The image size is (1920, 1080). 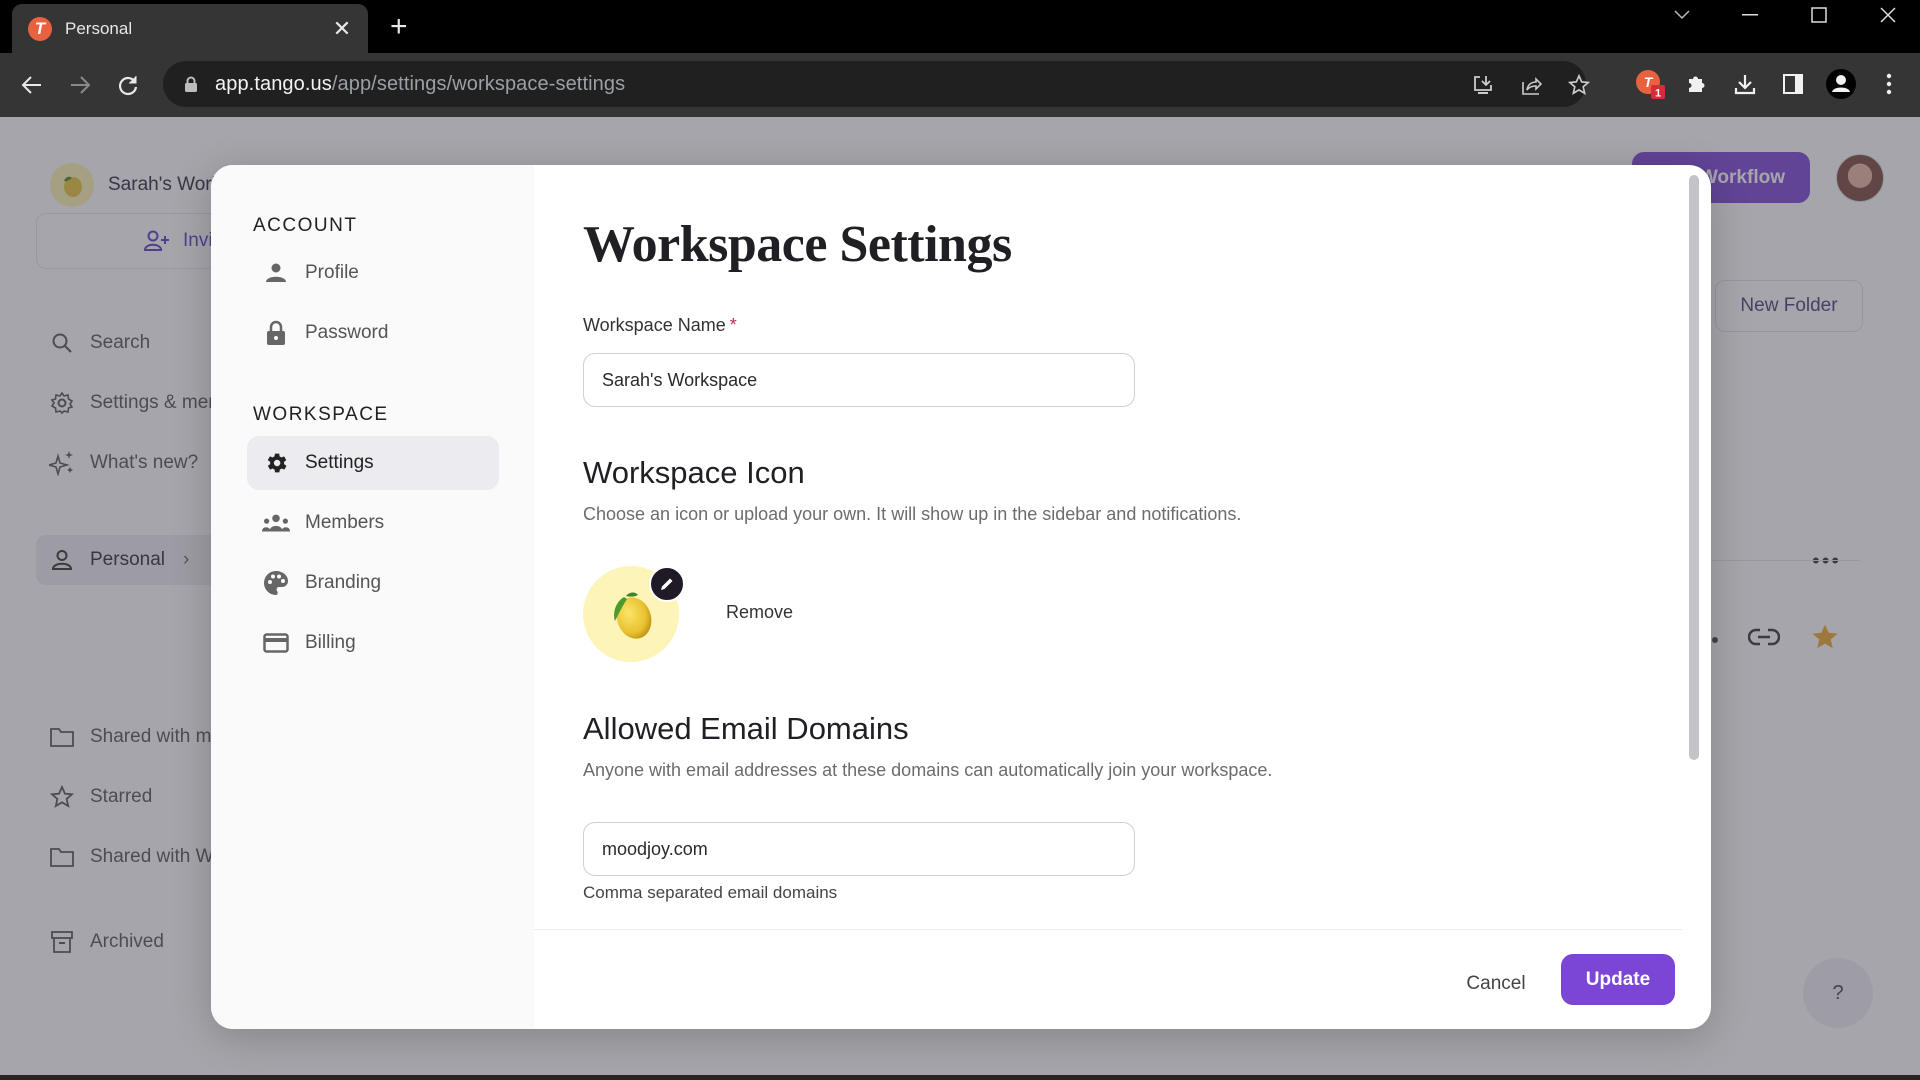 I want to click on nav-item-settings: Settings, so click(x=373, y=463).